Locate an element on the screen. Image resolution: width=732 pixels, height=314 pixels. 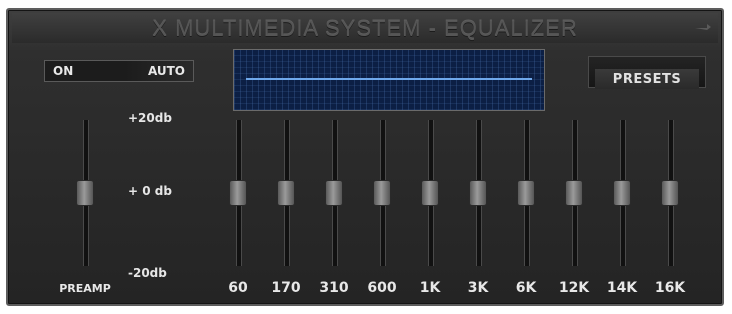
band-label-14k: 14K is located at coordinates (622, 288).